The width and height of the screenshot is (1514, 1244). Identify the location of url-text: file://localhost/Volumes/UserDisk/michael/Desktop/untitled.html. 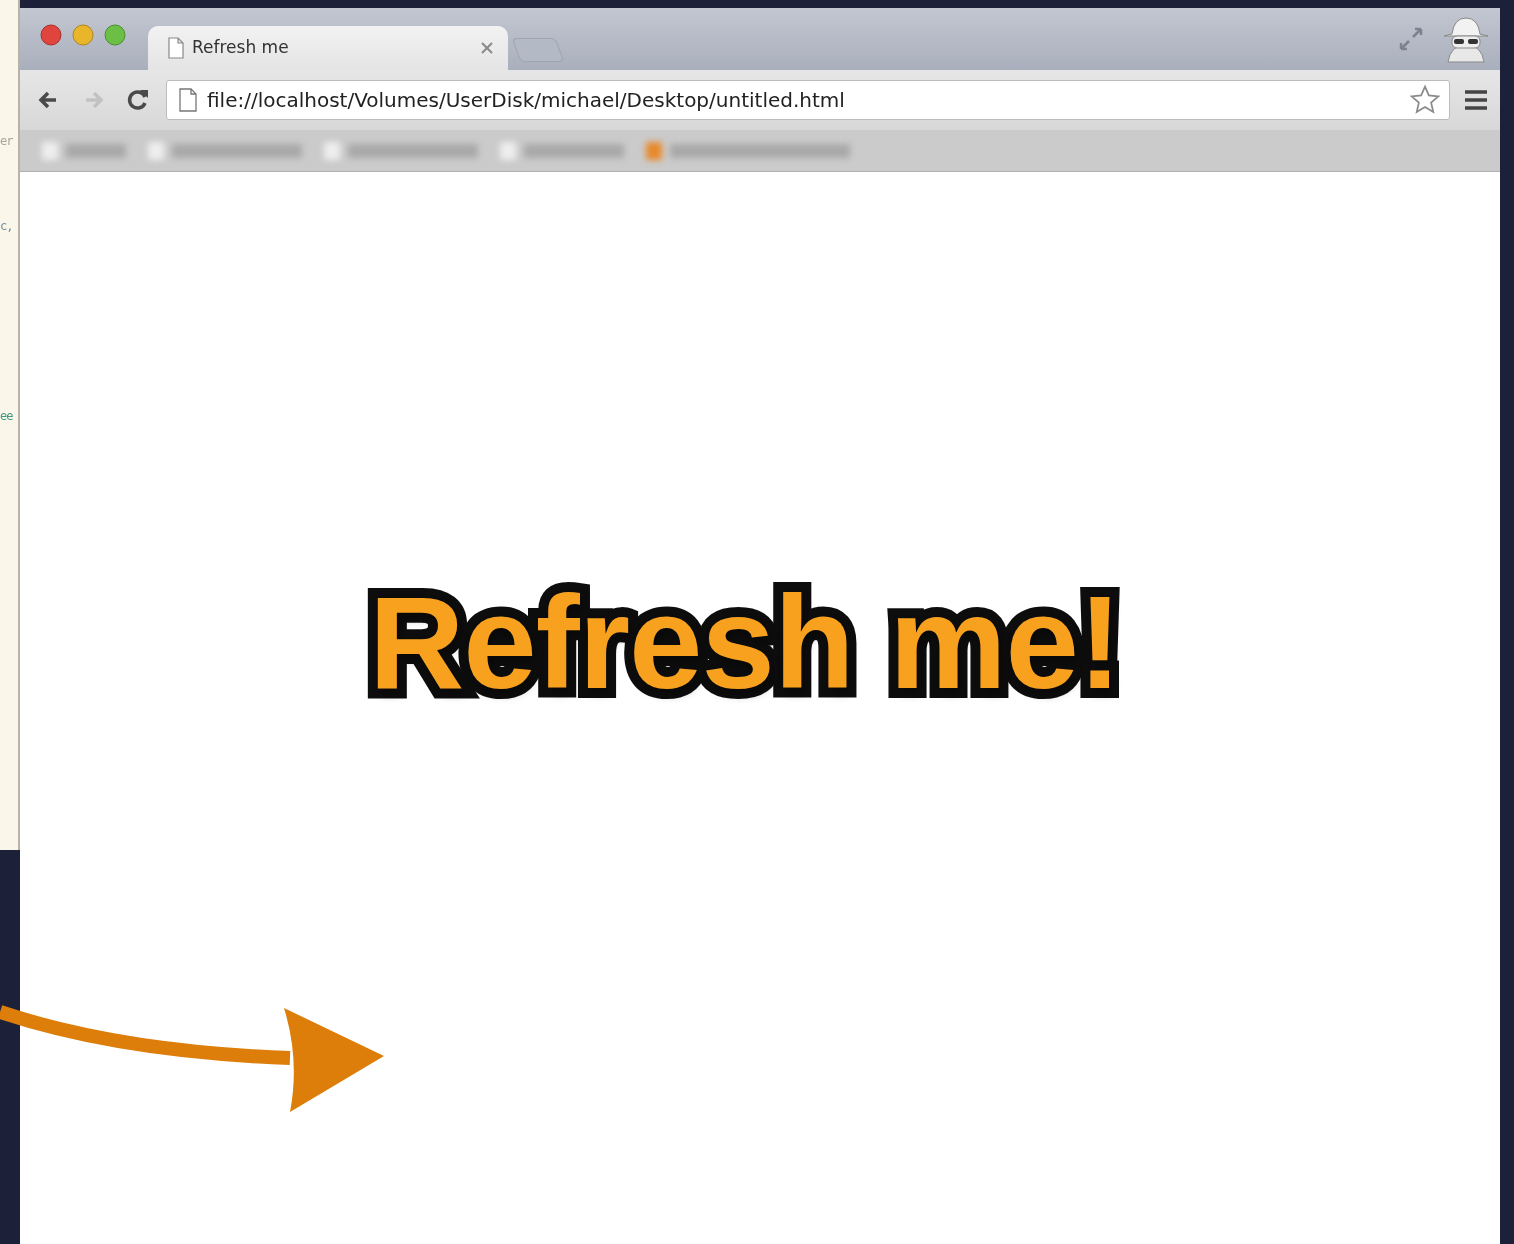
(526, 100).